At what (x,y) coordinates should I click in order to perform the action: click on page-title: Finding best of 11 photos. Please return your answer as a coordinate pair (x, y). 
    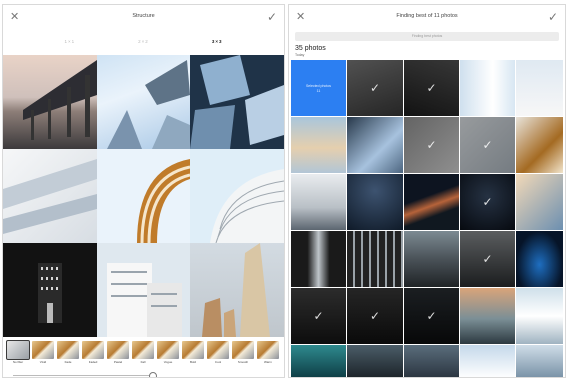
    Looking at the image, I should click on (427, 16).